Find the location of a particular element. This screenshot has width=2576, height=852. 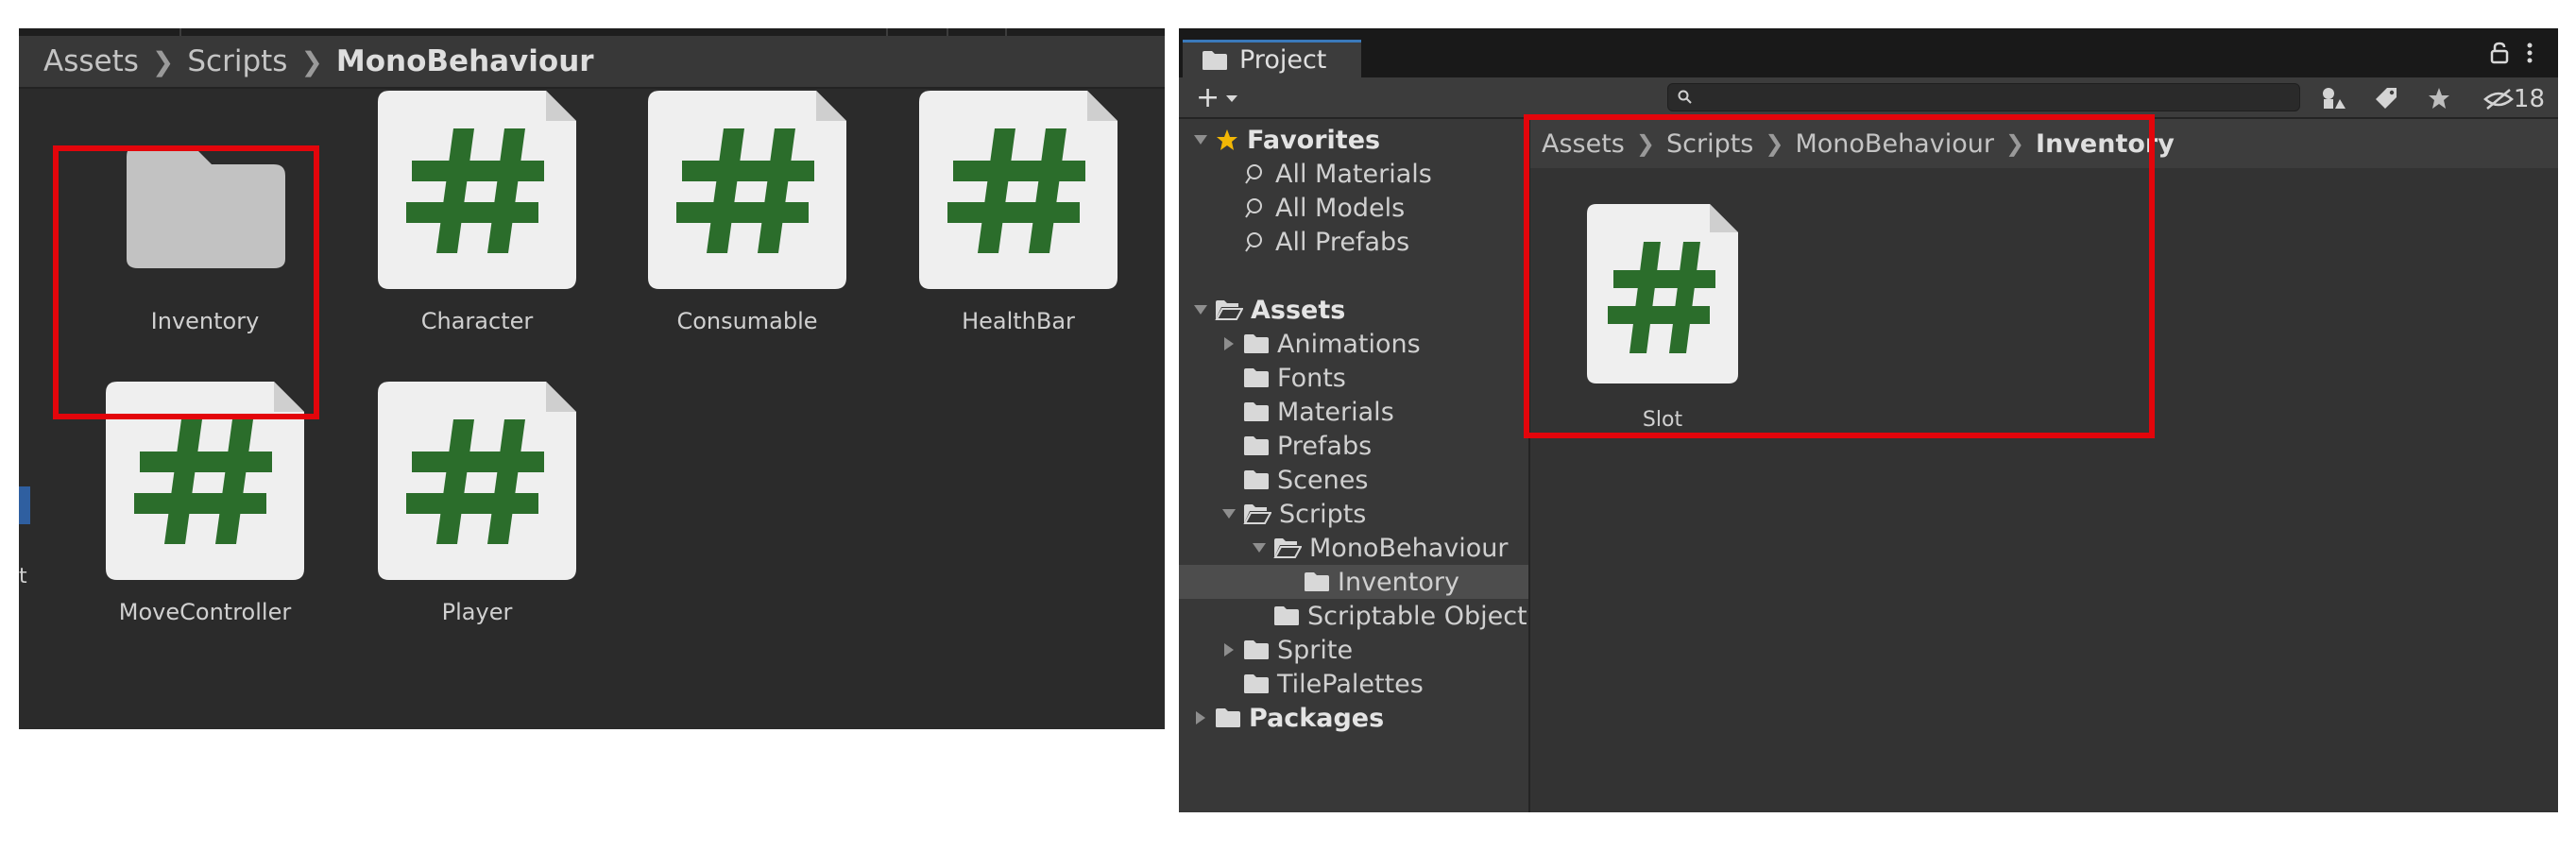

tree-item-fonts: Fonts is located at coordinates (1353, 378).